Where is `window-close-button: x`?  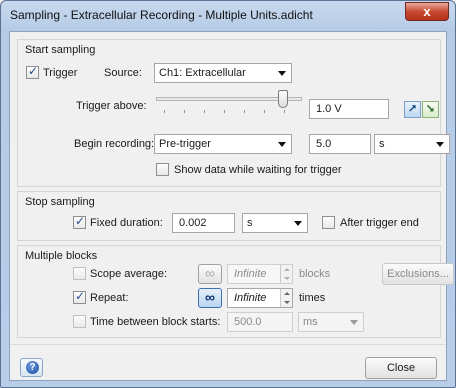
window-close-button: x is located at coordinates (427, 11).